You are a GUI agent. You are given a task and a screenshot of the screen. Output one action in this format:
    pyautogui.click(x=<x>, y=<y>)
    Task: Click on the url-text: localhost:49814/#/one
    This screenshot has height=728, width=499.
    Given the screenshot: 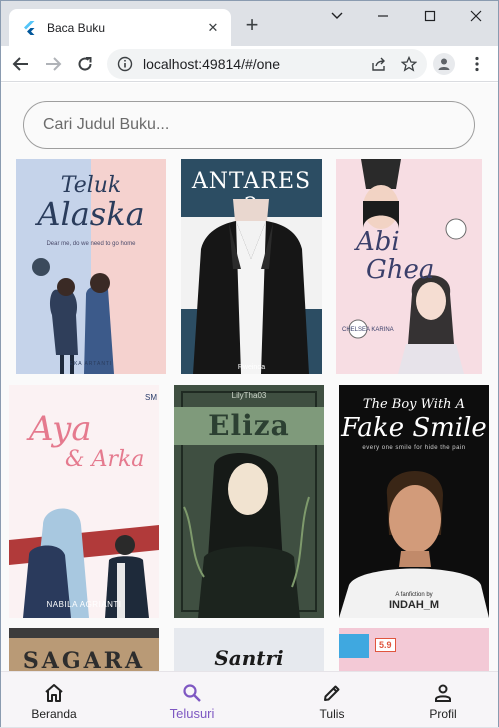 What is the action you would take?
    pyautogui.click(x=255, y=64)
    